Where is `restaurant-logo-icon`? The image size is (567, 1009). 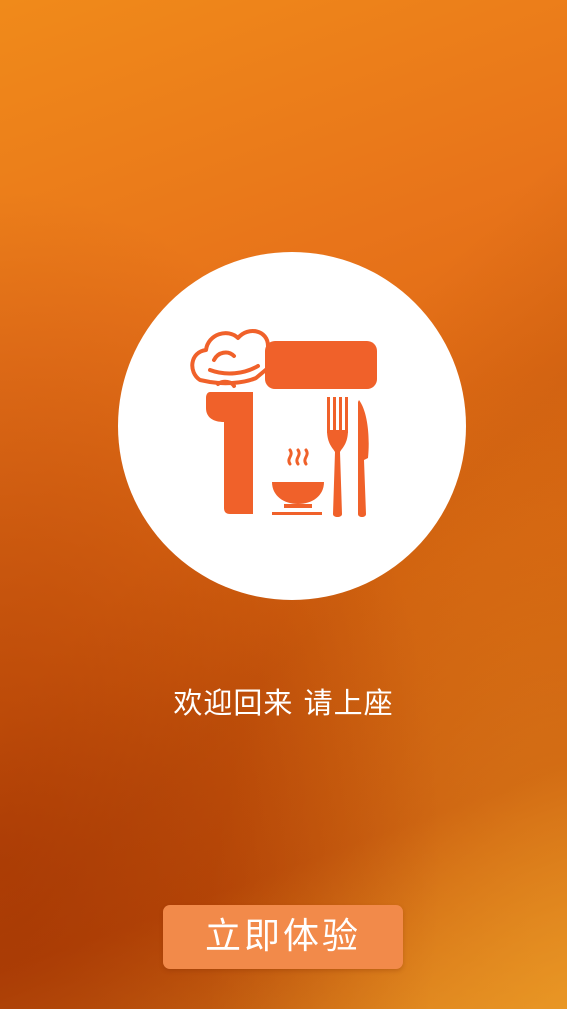 restaurant-logo-icon is located at coordinates (283, 423).